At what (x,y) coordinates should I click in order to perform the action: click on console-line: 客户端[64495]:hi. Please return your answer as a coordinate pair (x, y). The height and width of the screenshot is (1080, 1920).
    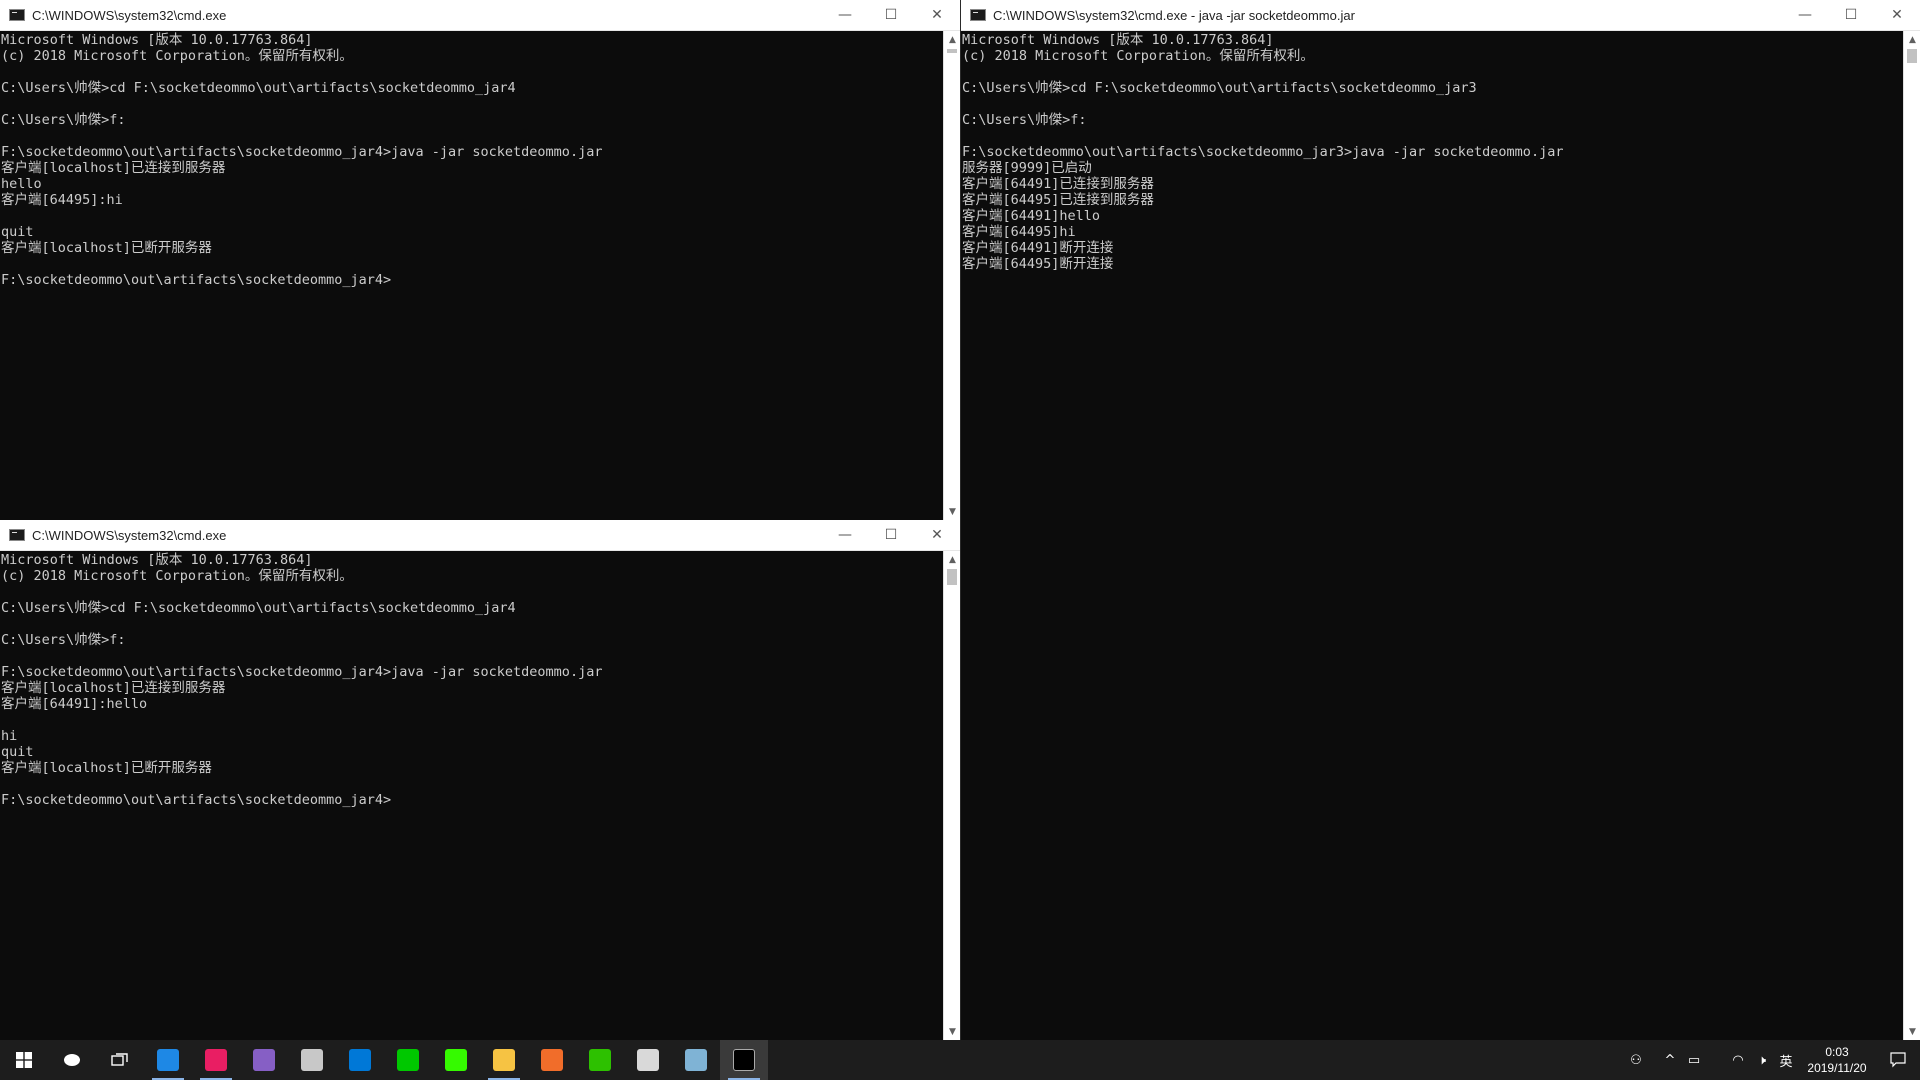
    Looking at the image, I should click on (62, 200).